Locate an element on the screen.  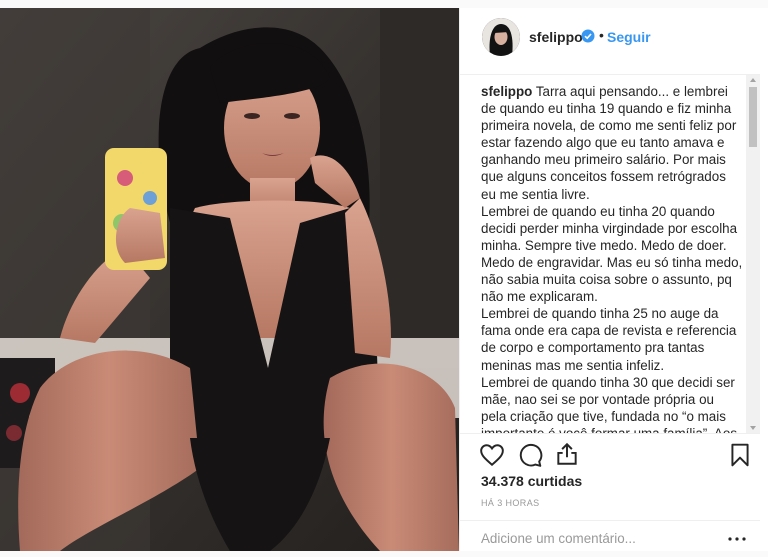
comment-icon is located at coordinates (530, 455).